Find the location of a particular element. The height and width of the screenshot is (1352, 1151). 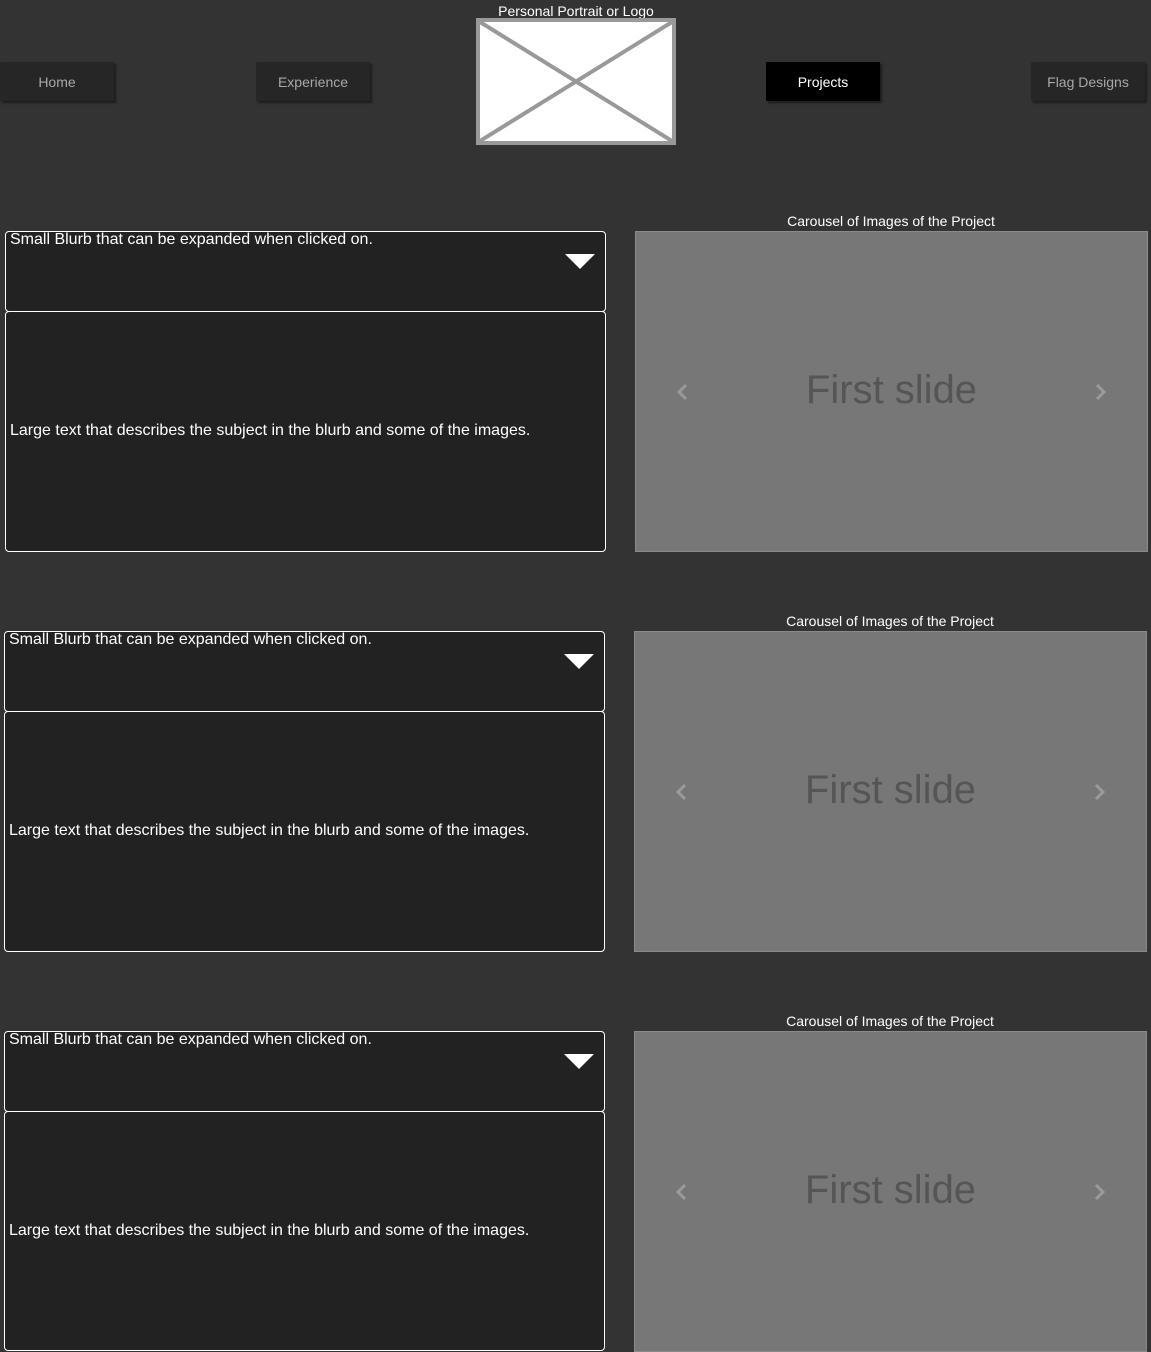

nav-experience-button: Experience is located at coordinates (313, 81).